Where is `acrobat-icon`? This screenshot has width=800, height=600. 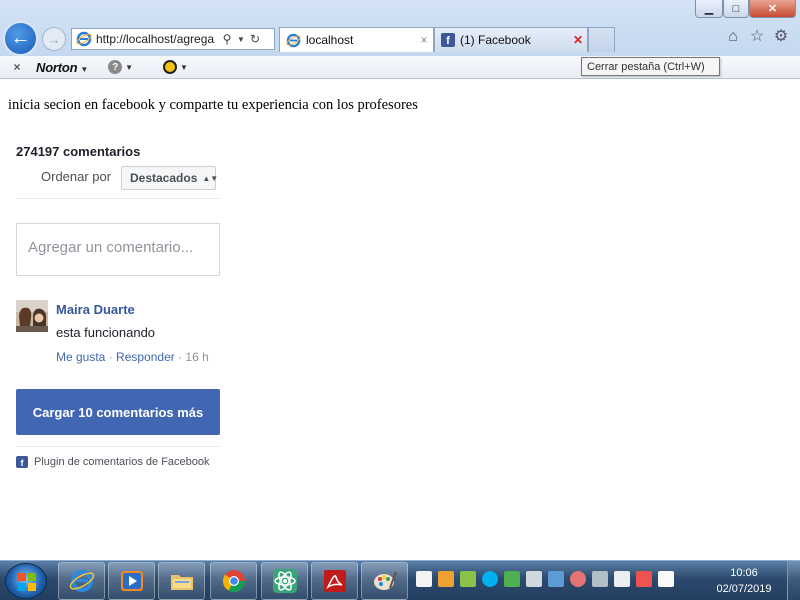 acrobat-icon is located at coordinates (334, 581).